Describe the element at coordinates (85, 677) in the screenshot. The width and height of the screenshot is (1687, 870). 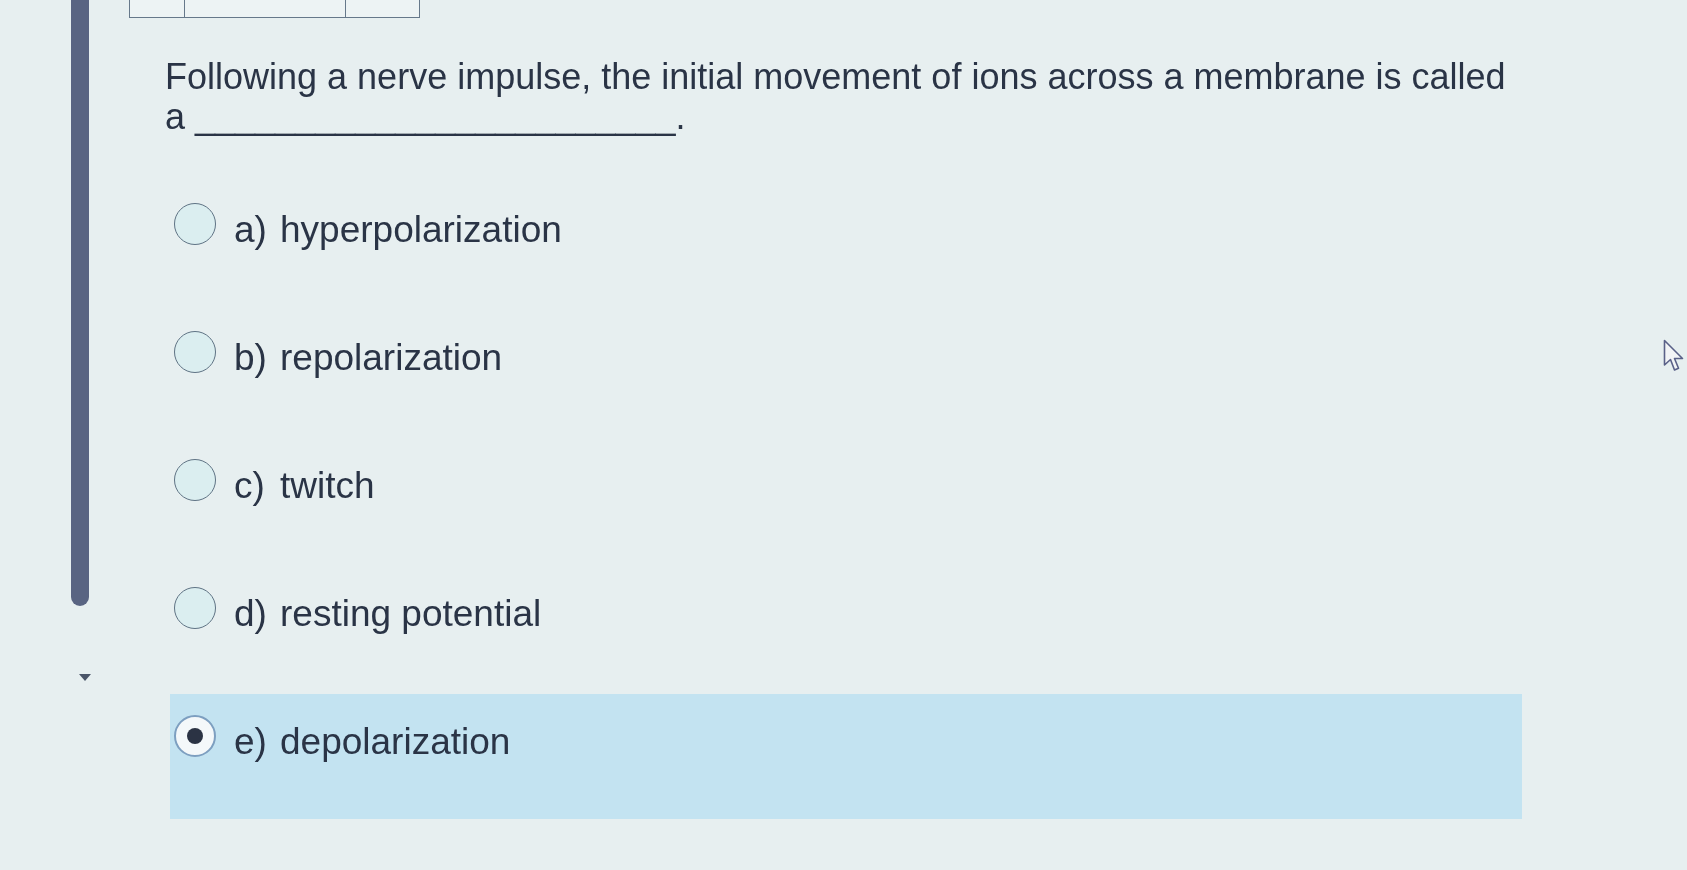
I see `down-triangle-icon` at that location.